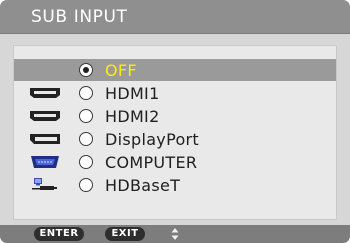 Image resolution: width=350 pixels, height=243 pixels. Describe the element at coordinates (79, 17) in the screenshot. I see `menu-title: SUB INPUT` at that location.